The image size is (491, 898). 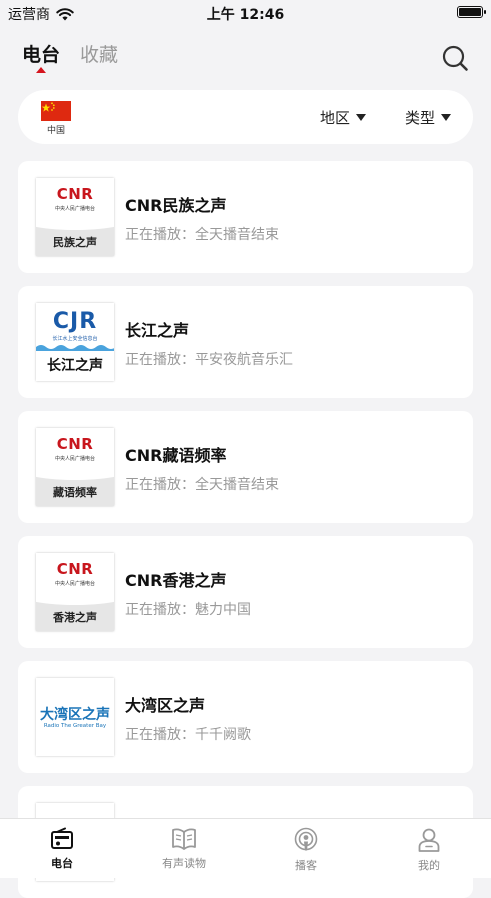 I want to click on station-logo-cnr: CNR 中央人民广播电台 藏语频率, so click(x=75, y=467).